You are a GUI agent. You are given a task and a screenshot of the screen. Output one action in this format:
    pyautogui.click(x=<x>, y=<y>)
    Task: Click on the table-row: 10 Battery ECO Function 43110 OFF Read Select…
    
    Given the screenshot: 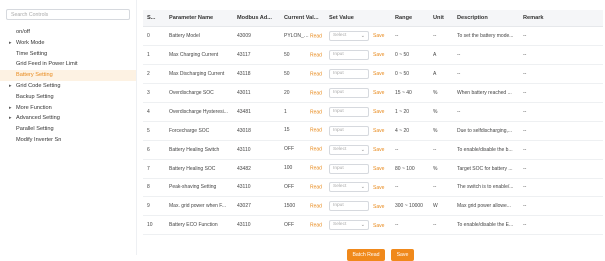 What is the action you would take?
    pyautogui.click(x=373, y=225)
    